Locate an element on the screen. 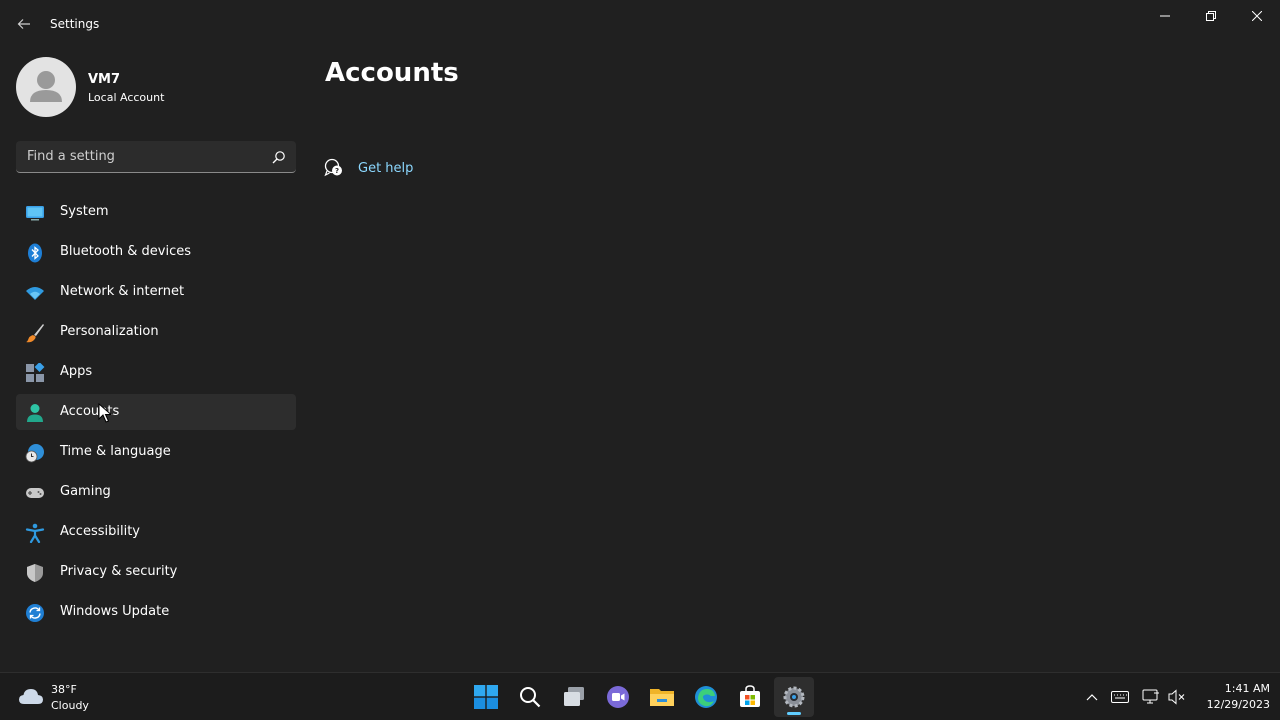 The image size is (1280, 720). settings-icon is located at coordinates (794, 697).